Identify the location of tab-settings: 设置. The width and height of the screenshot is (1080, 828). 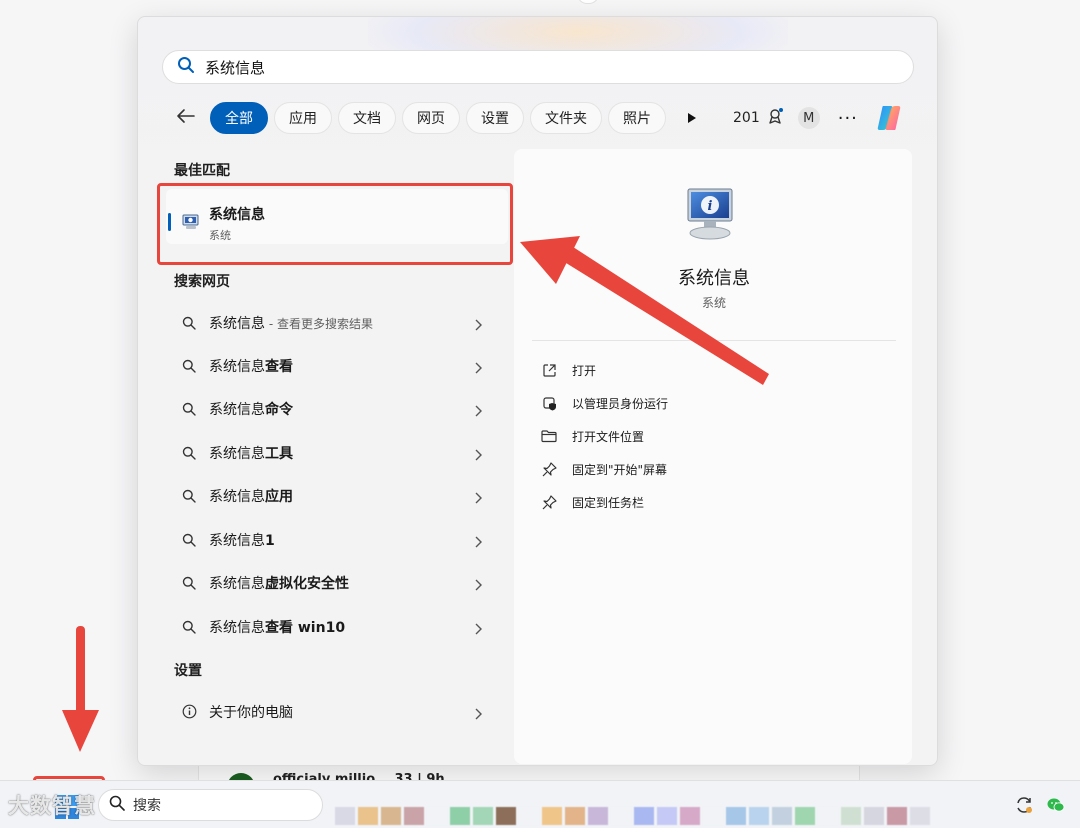
(495, 118).